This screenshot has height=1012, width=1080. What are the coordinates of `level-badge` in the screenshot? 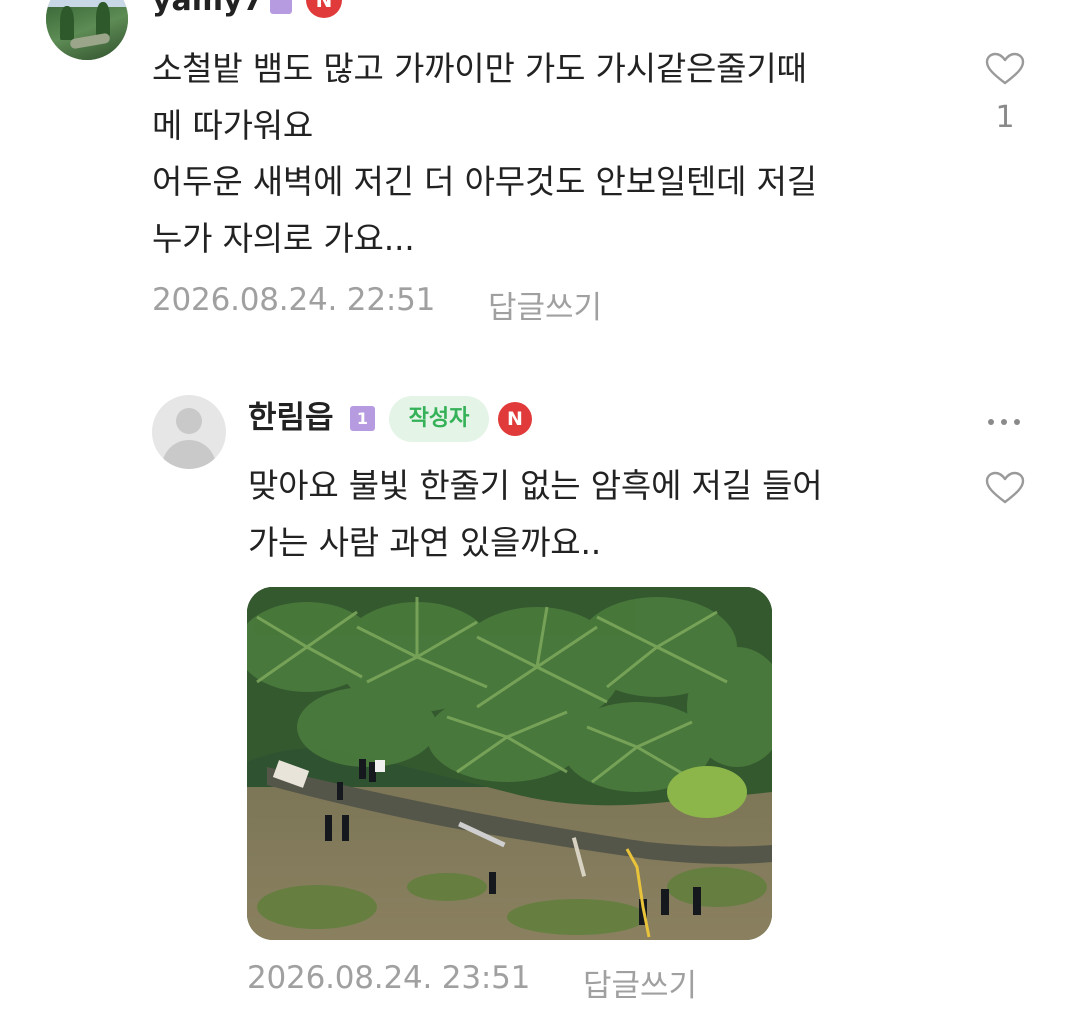 It's located at (281, 7).